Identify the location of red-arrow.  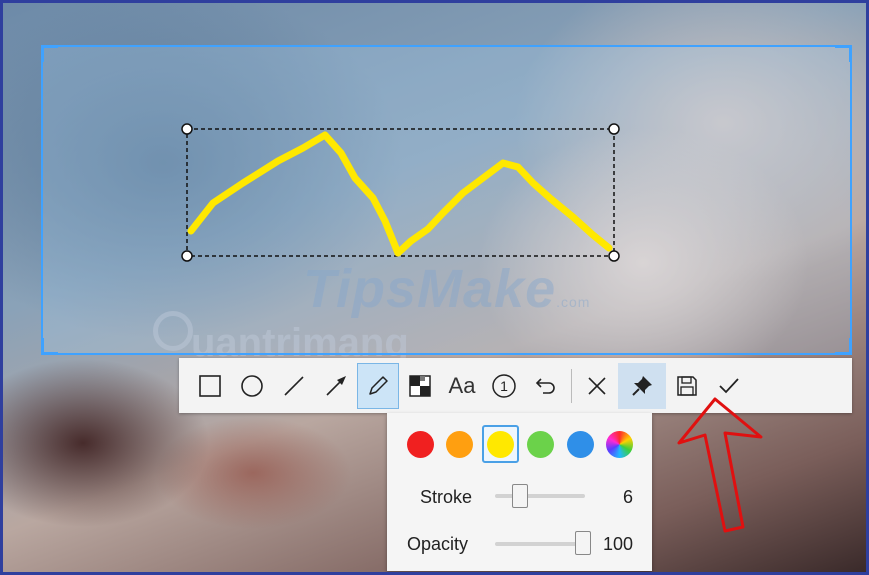
(720, 465).